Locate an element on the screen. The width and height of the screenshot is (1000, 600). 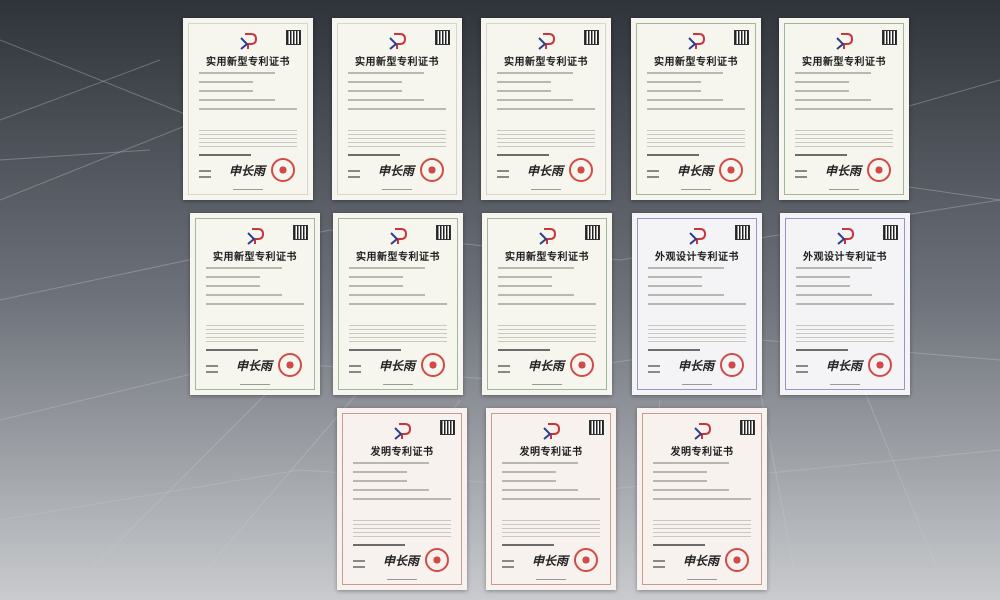
certificate-title: 外观设计专利证书 is located at coordinates (845, 257).